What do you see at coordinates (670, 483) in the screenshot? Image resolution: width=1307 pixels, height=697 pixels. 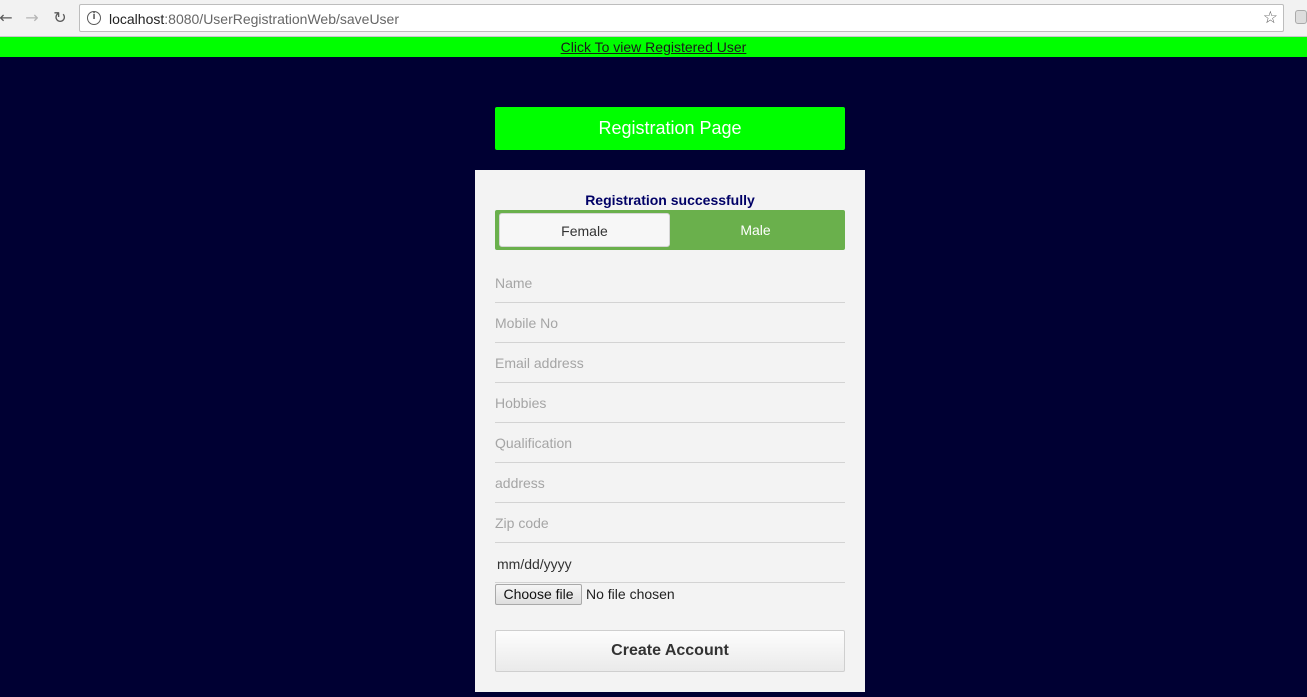 I see `address-input` at bounding box center [670, 483].